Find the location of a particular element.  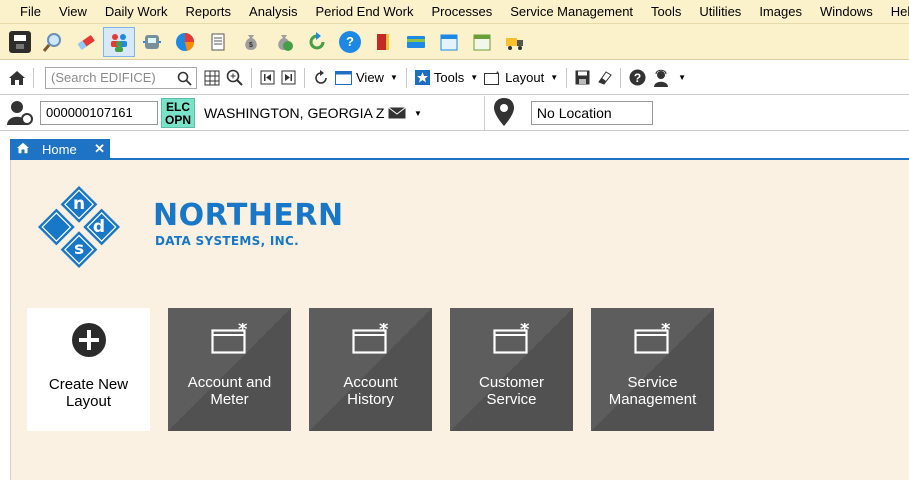

question-icon: ? is located at coordinates (637, 77).